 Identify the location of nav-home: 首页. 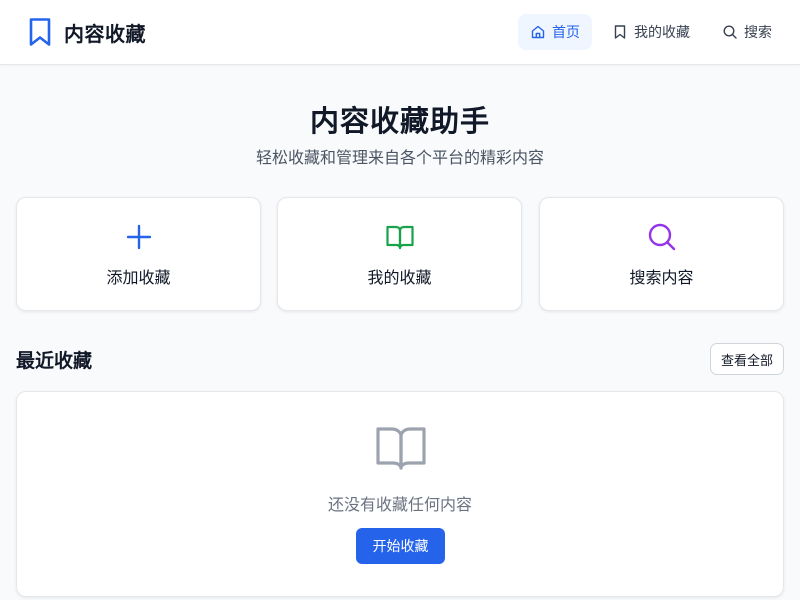
(555, 32).